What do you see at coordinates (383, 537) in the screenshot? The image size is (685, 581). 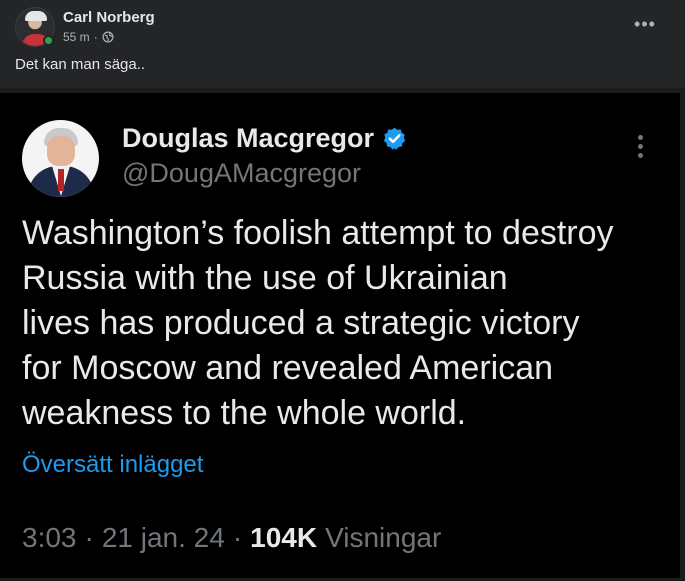 I see `tweet-views-label: Visningar` at bounding box center [383, 537].